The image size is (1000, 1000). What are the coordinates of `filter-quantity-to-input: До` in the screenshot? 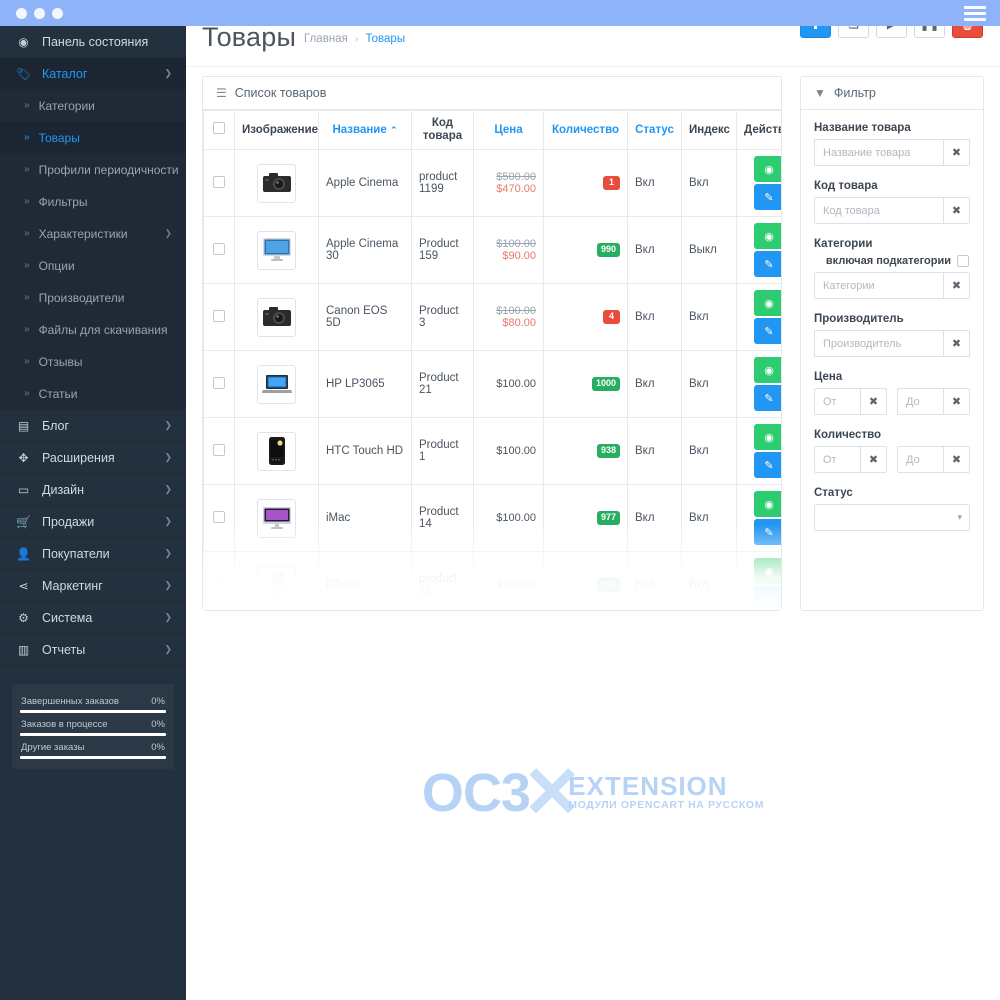 It's located at (920, 459).